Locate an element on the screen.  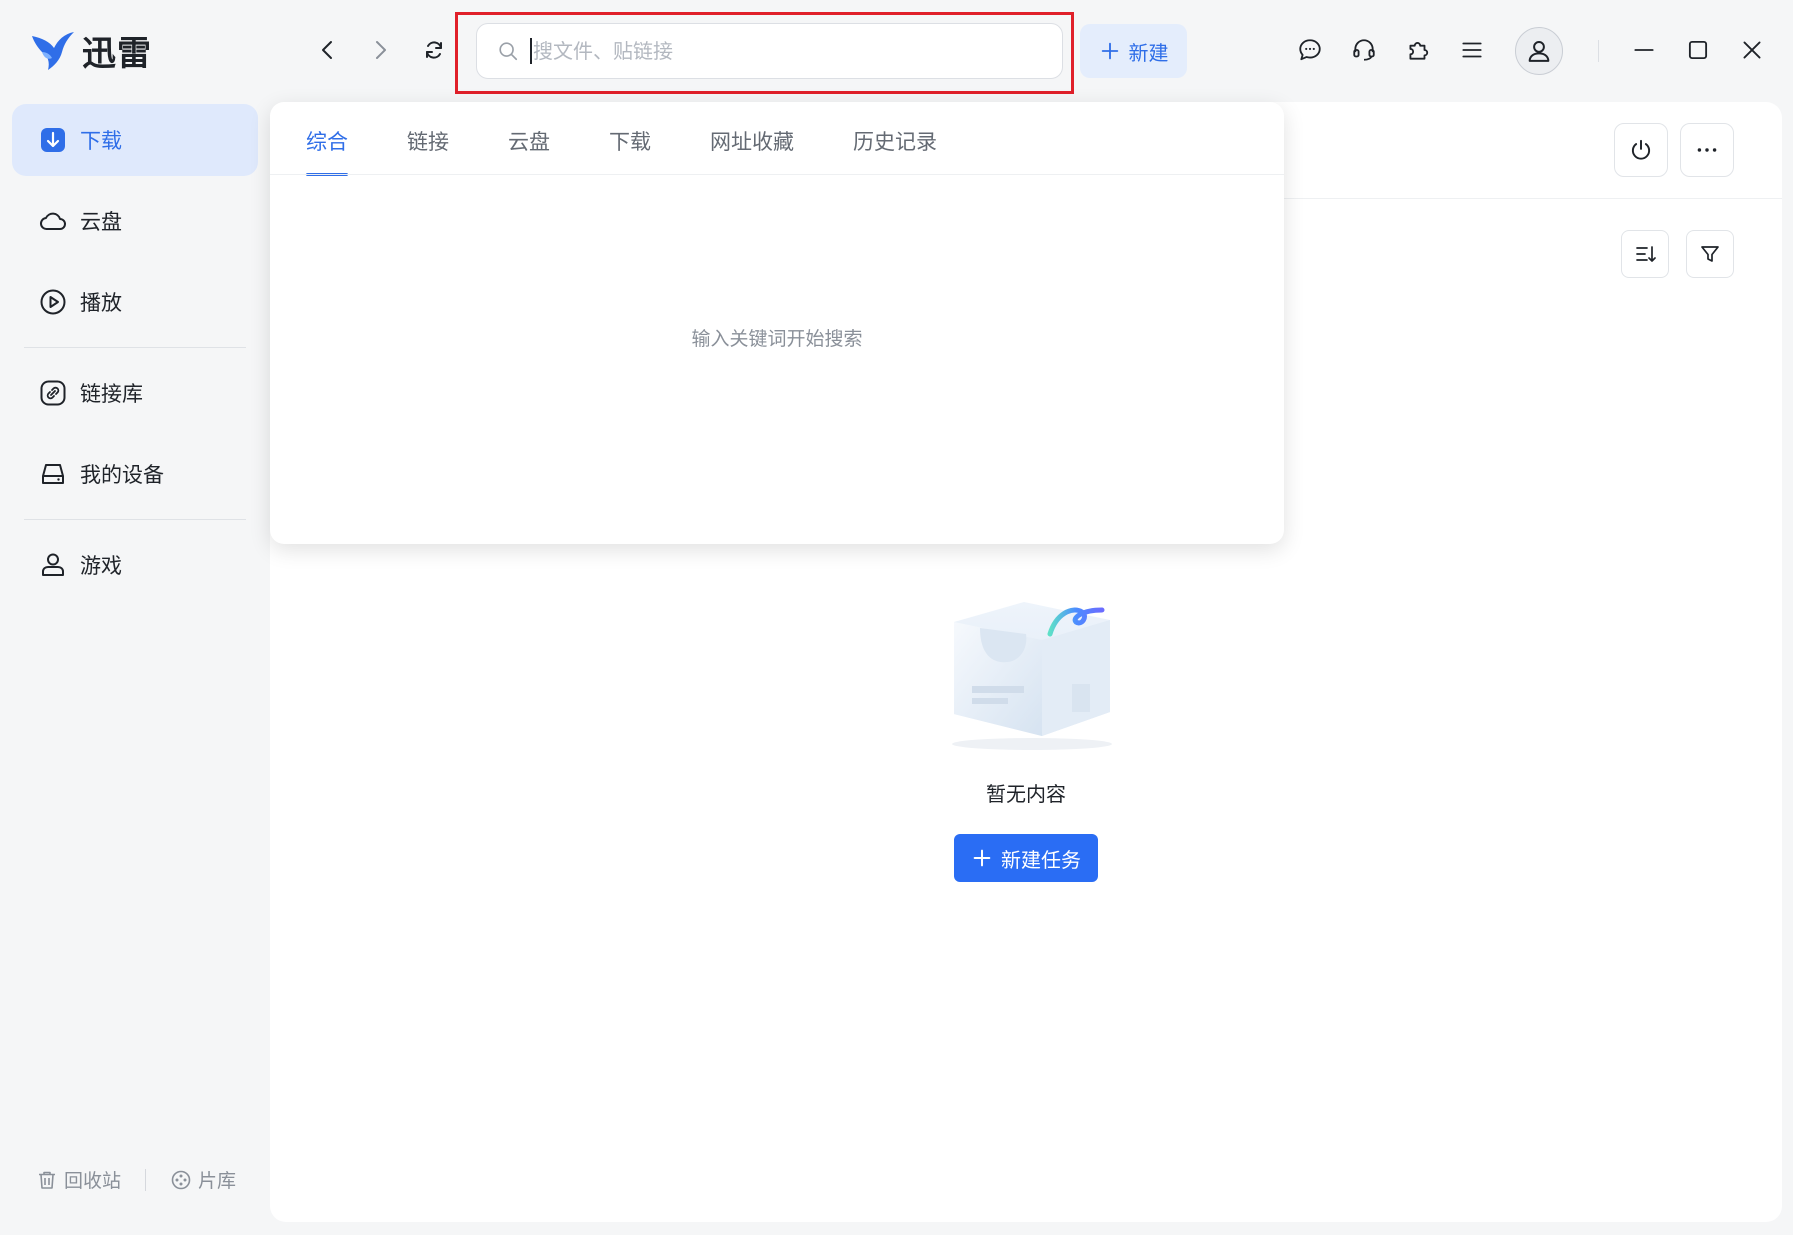
minimize-button is located at coordinates (1644, 50).